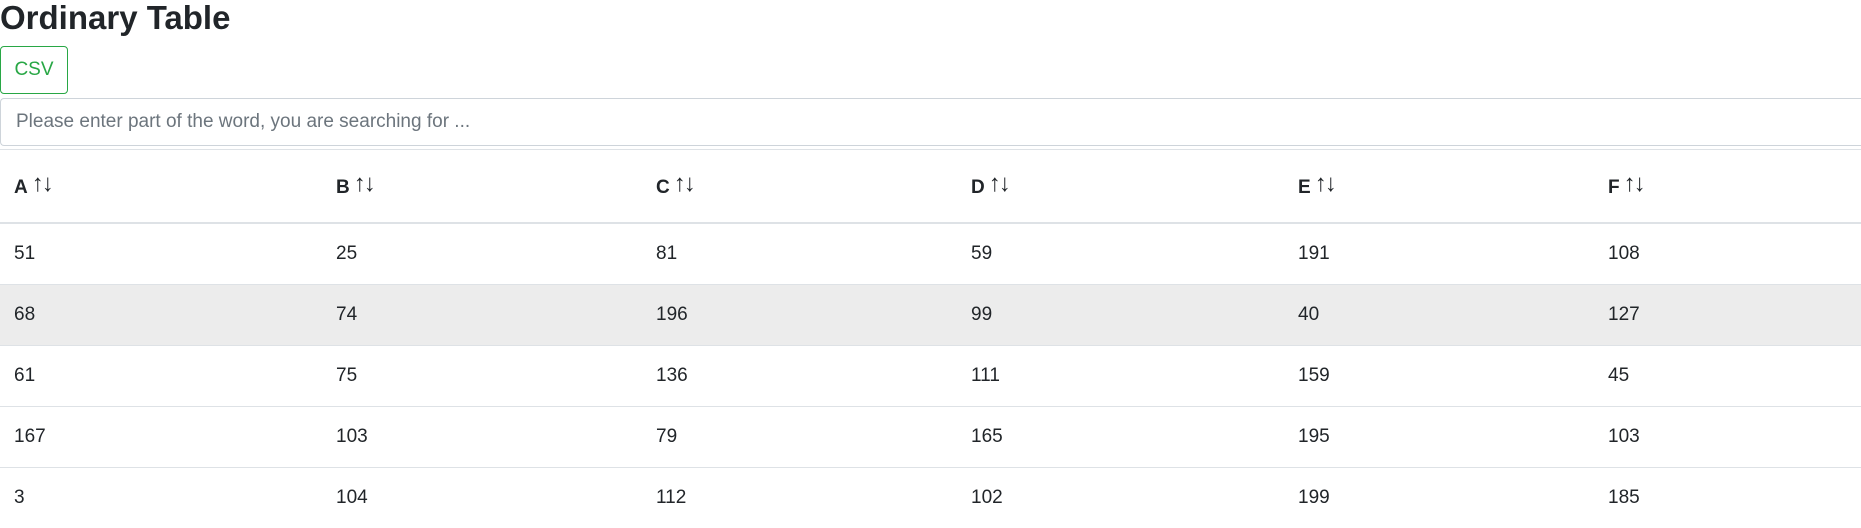 This screenshot has width=1861, height=528. I want to click on column-header-label: C, so click(663, 187).